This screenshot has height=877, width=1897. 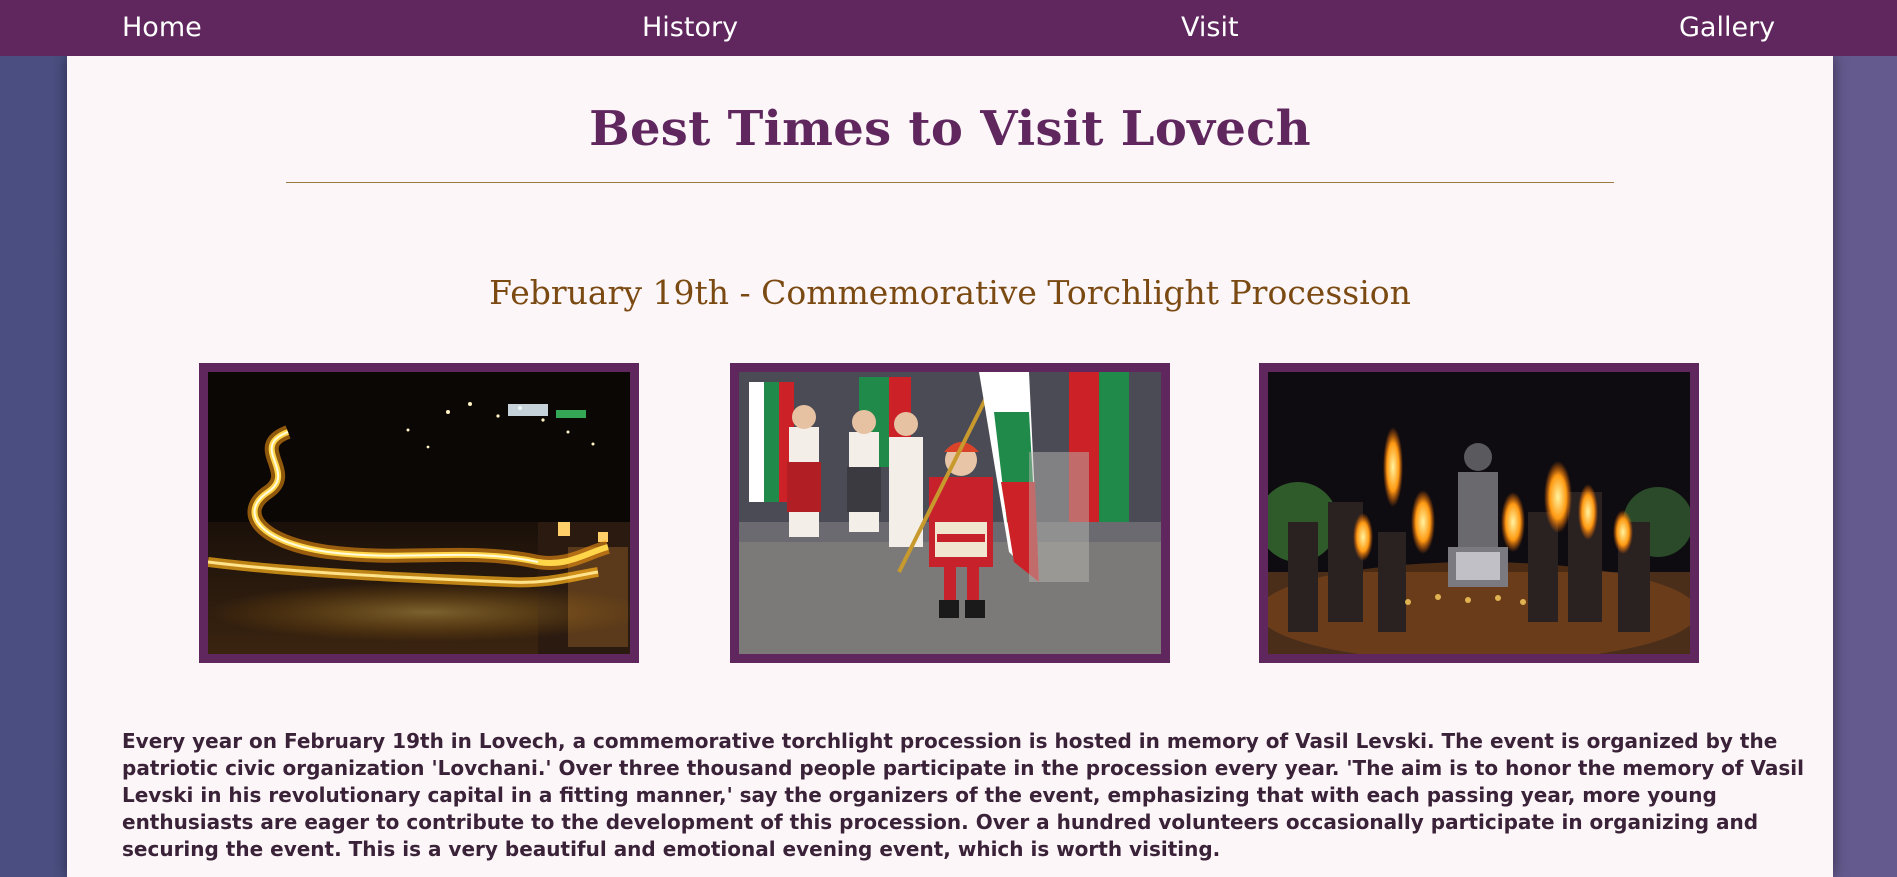 I want to click on photo-flag-parade, so click(x=950, y=513).